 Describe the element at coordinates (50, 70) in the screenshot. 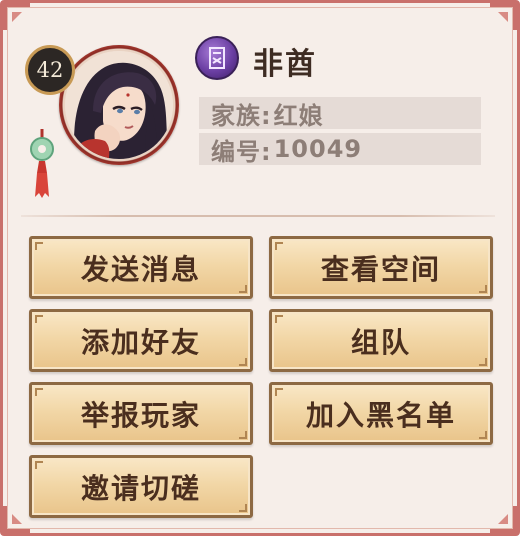

I see `level-badge: 42` at that location.